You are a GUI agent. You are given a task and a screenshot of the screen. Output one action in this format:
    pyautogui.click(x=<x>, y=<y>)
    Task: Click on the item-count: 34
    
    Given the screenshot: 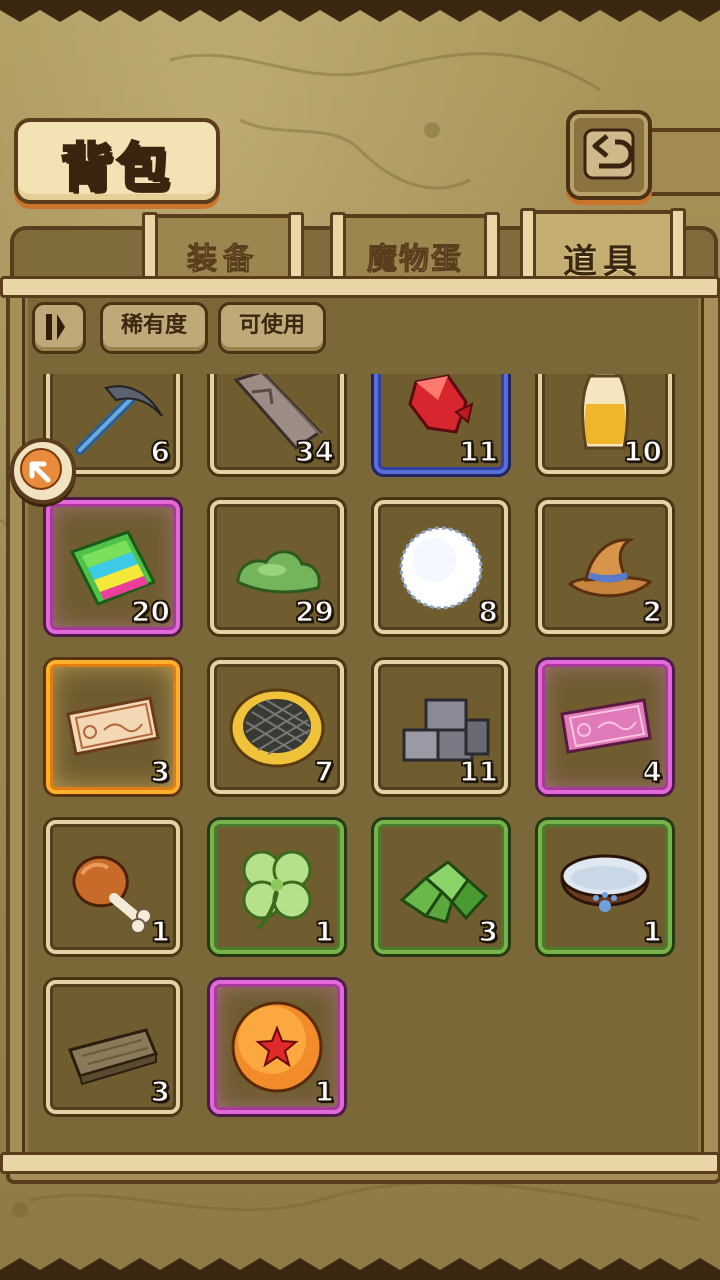 What is the action you would take?
    pyautogui.click(x=314, y=451)
    